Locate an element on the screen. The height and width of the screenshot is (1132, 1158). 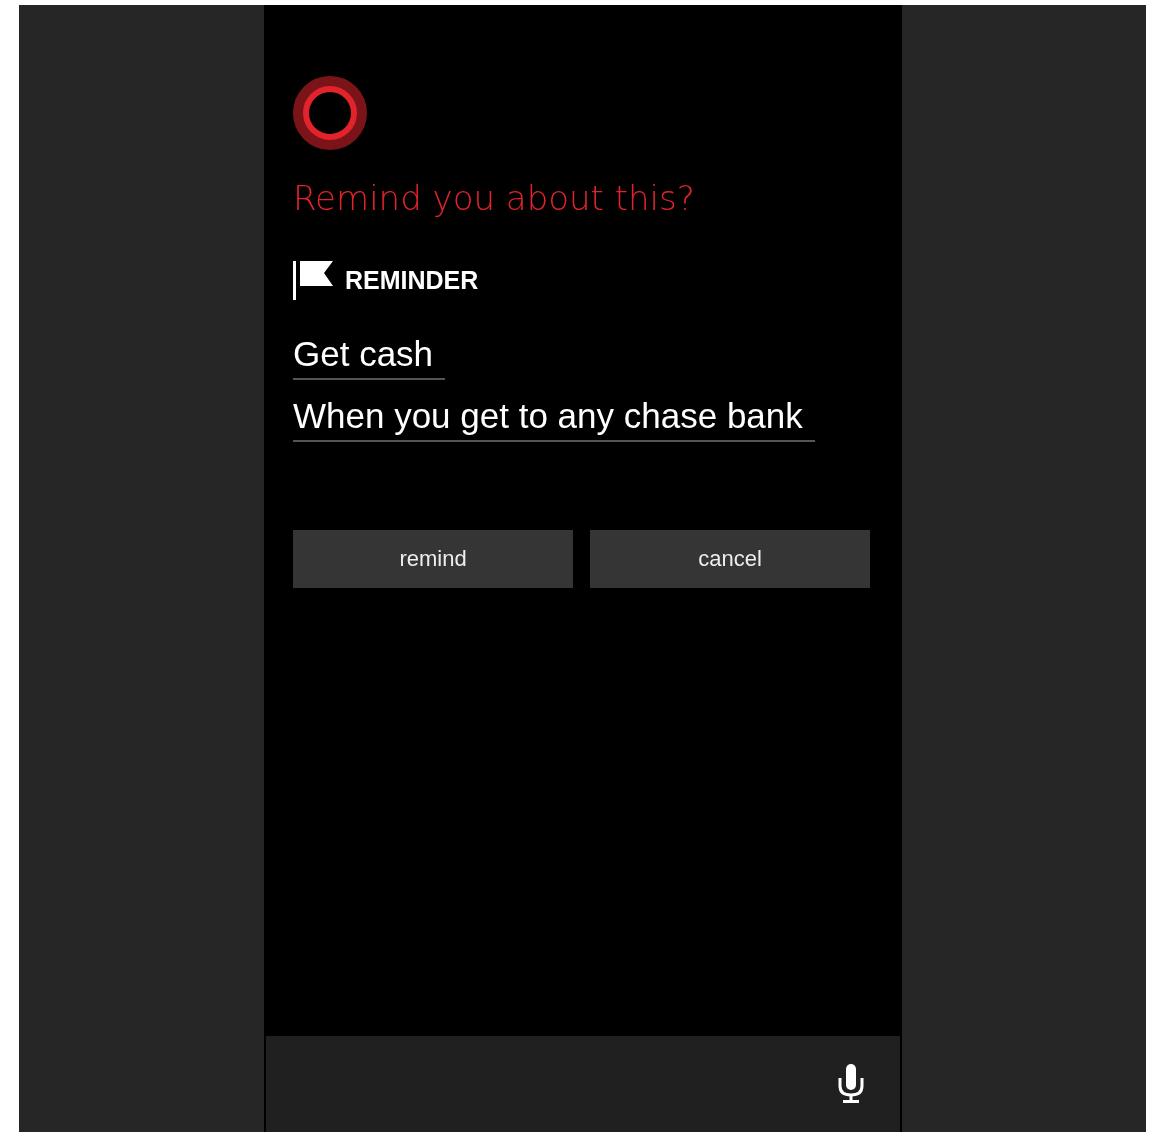
ring-logo-icon is located at coordinates (330, 113).